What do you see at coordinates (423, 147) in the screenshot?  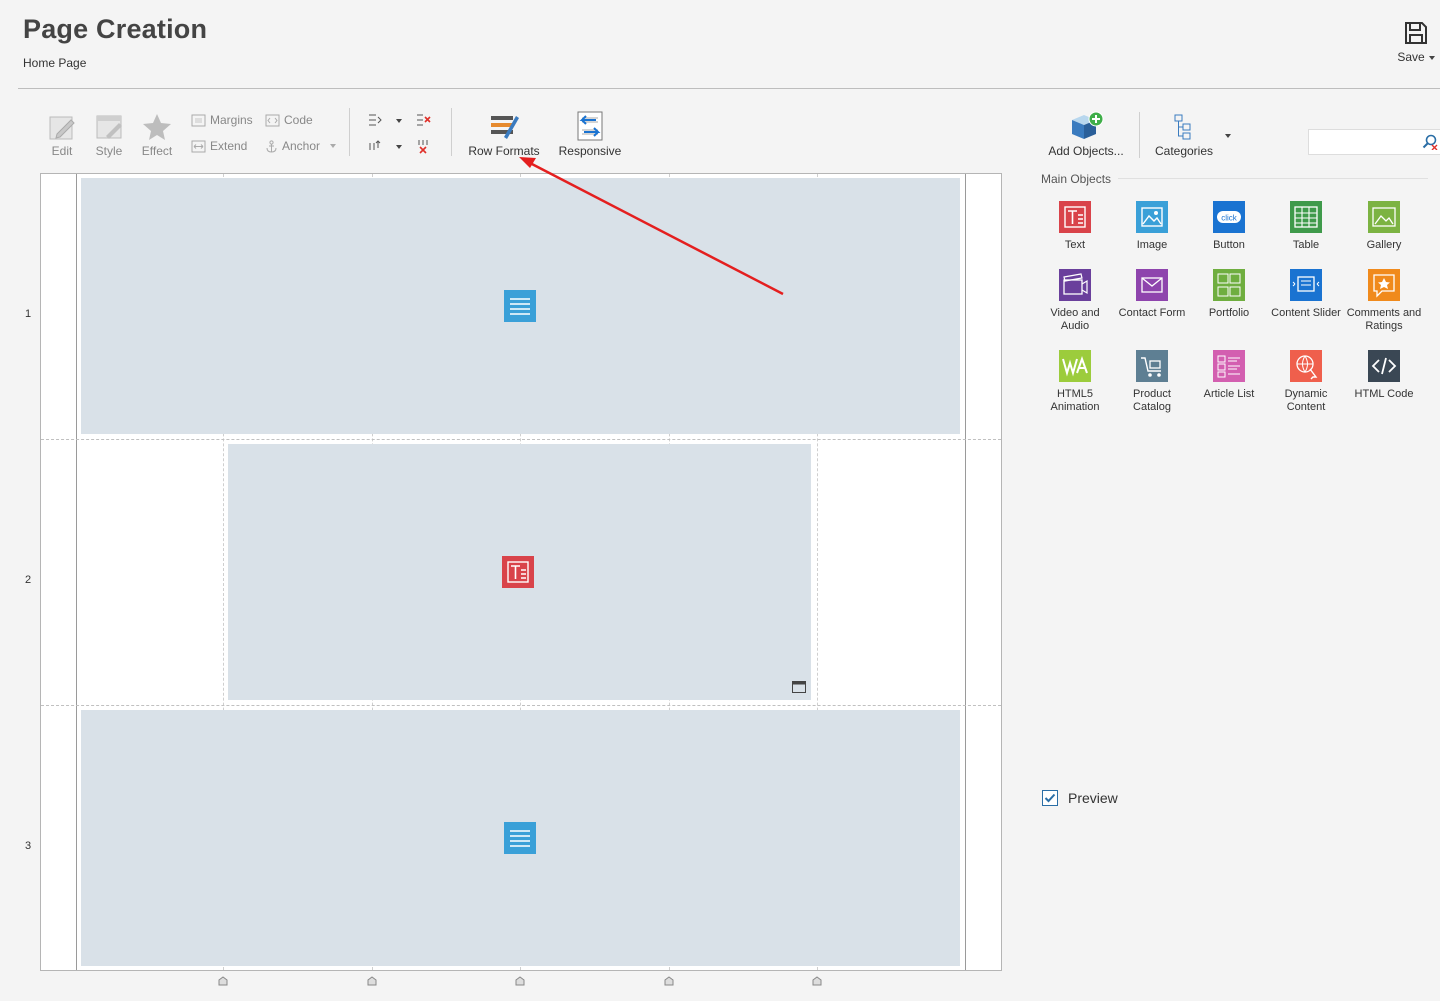 I see `remove-row-icon` at bounding box center [423, 147].